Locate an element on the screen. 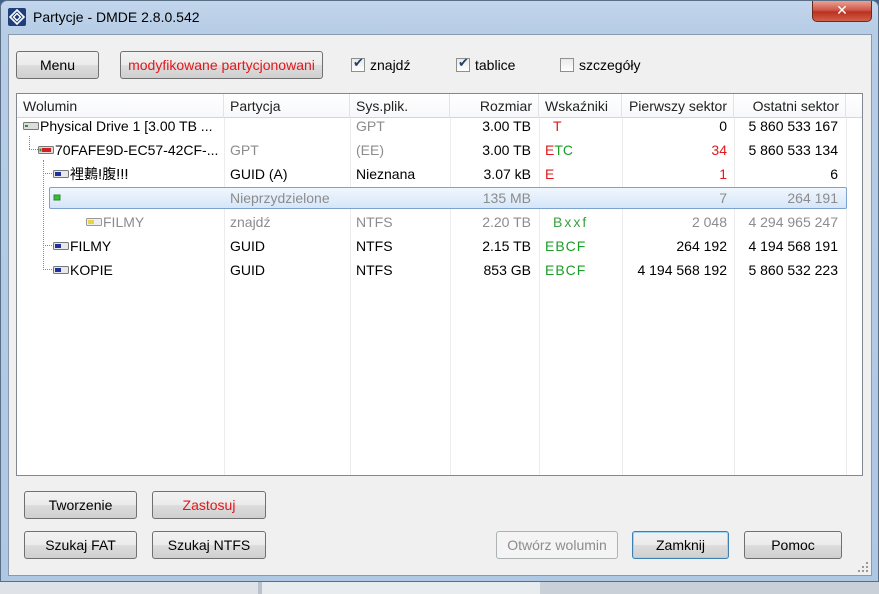  partitioning-mode-button: modyfikowane partycjonowani is located at coordinates (221, 65).